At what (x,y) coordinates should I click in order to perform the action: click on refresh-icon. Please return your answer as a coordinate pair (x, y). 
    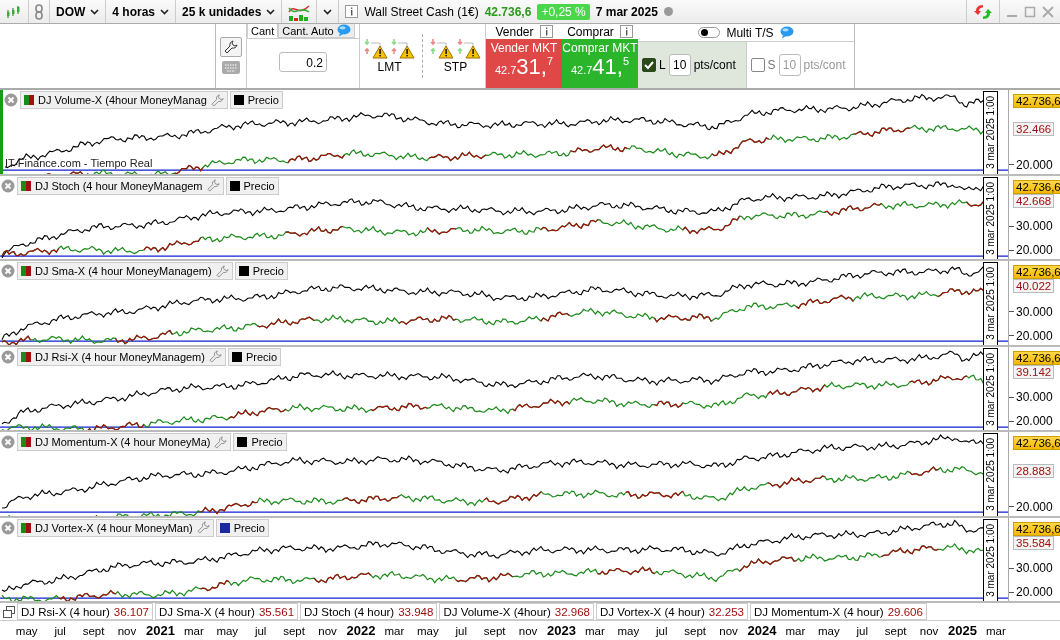
    Looking at the image, I should click on (983, 11).